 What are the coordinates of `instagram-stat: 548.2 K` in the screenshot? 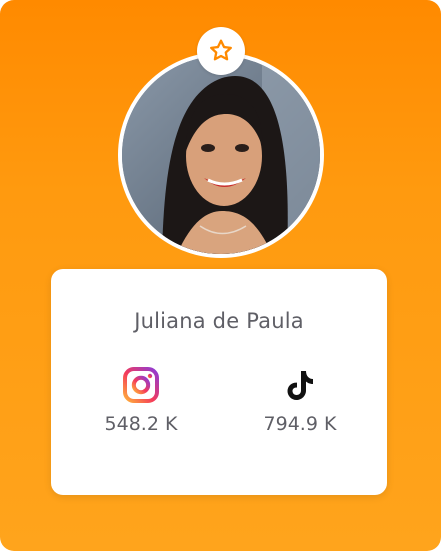 It's located at (141, 401).